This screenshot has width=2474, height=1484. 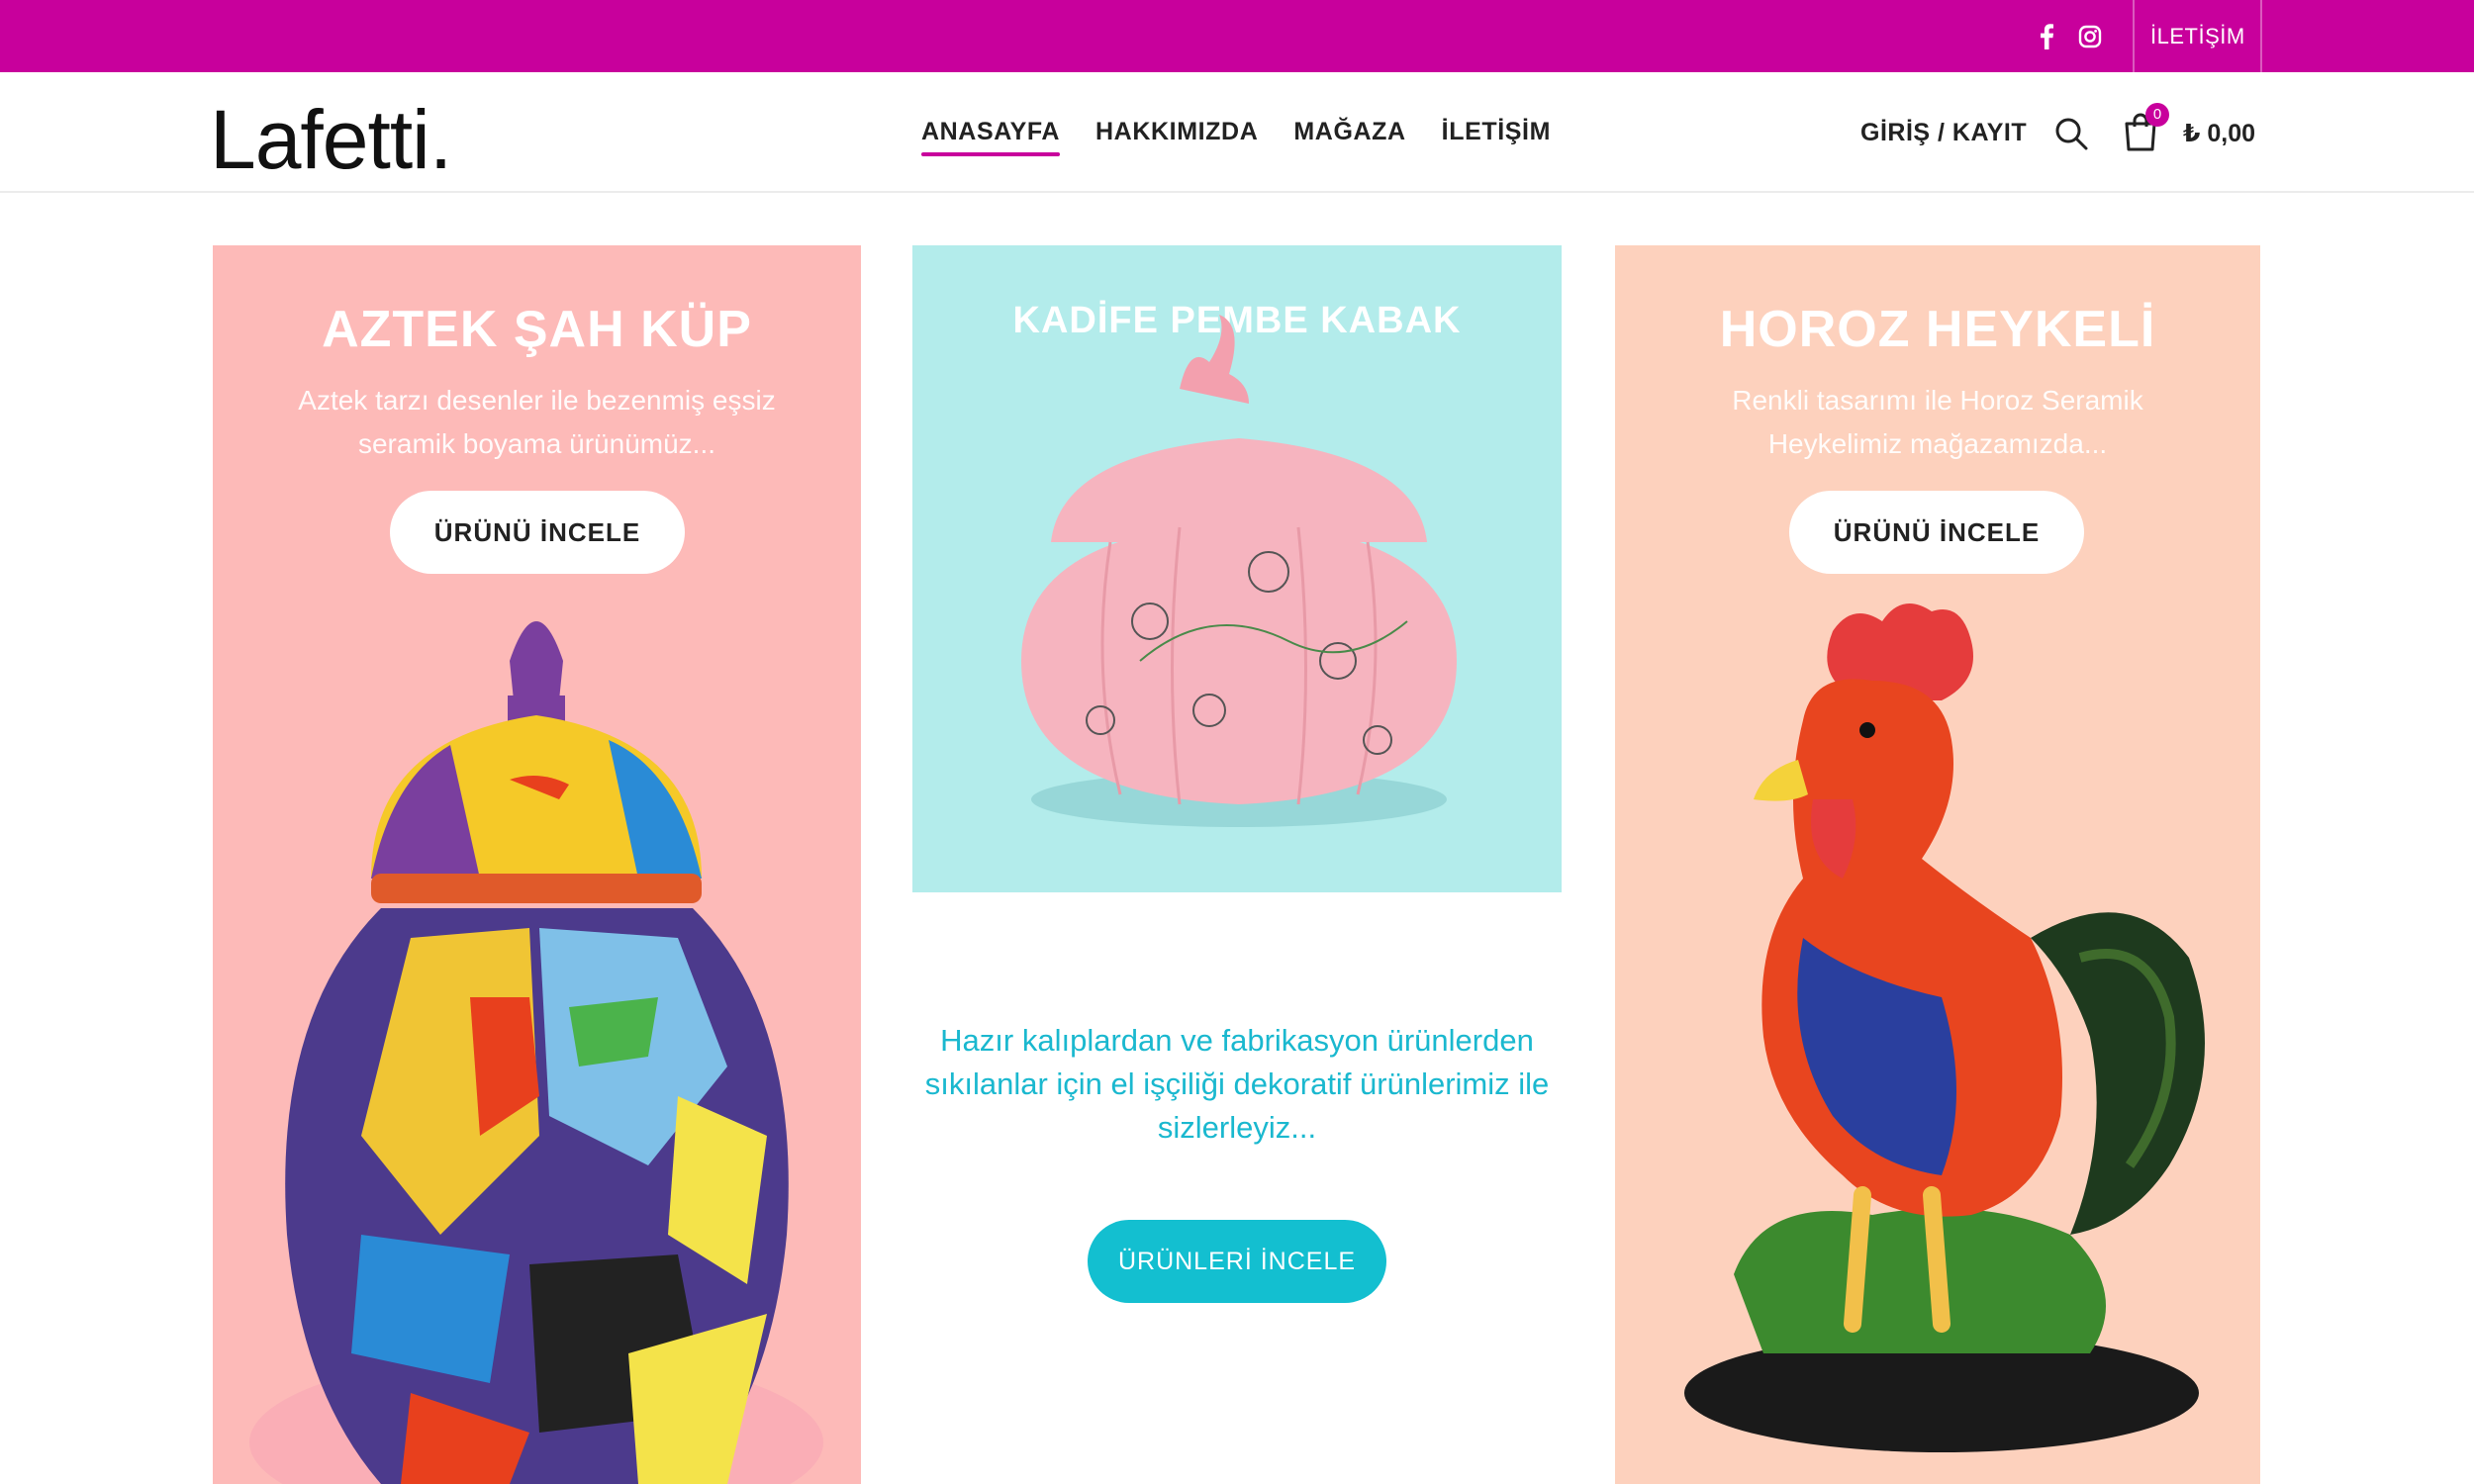 What do you see at coordinates (1496, 137) in the screenshot?
I see `nav-item-contact: İLETİŞİM` at bounding box center [1496, 137].